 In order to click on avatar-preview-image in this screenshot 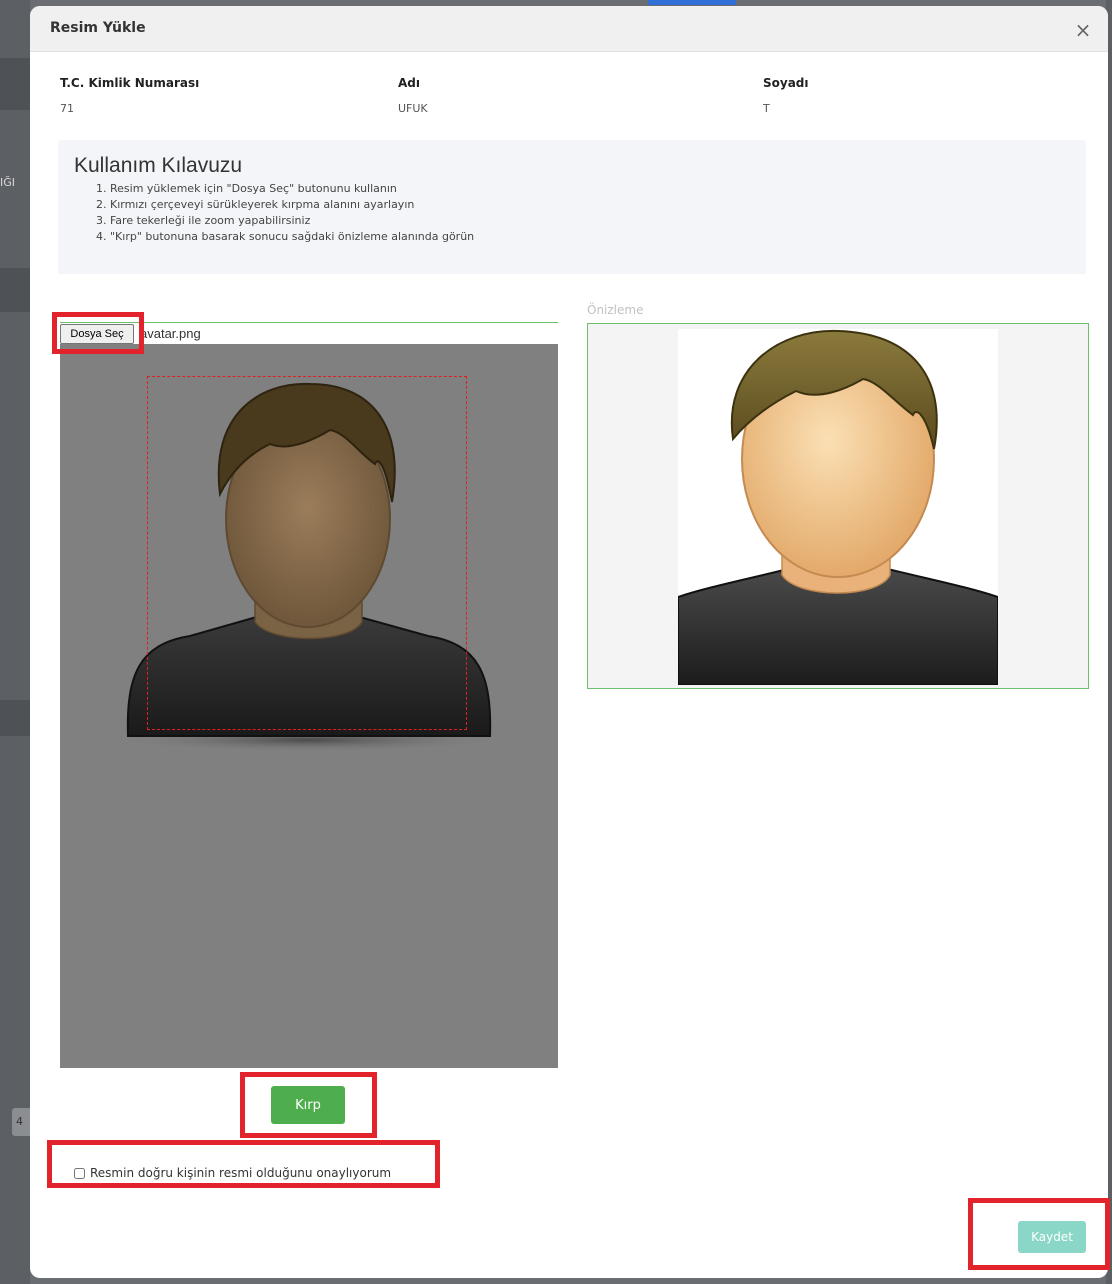, I will do `click(838, 507)`.